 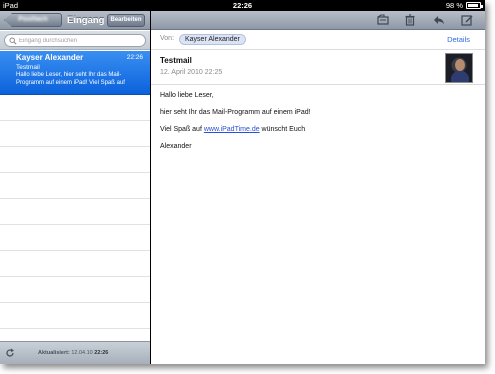 I want to click on search-icon, so click(x=13, y=41).